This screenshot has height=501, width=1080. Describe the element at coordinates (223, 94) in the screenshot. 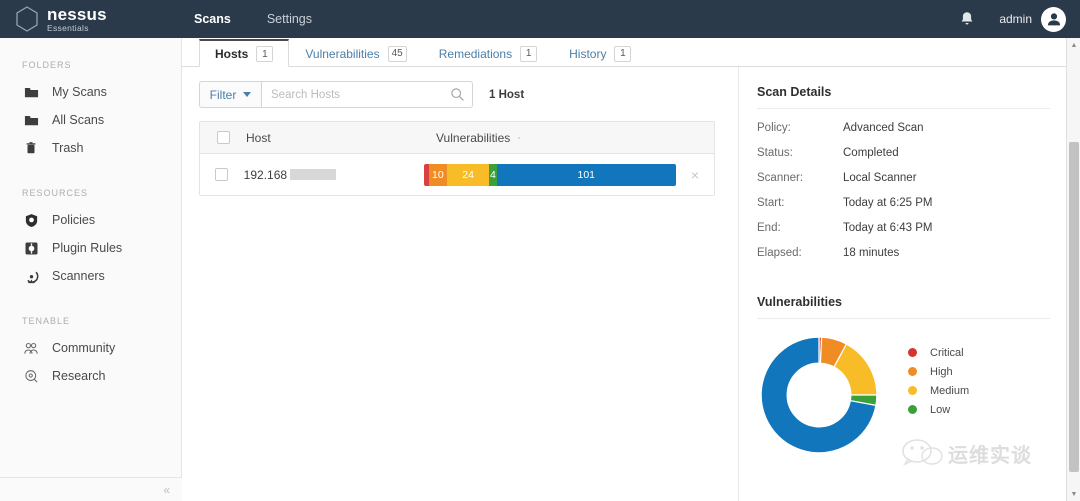

I see `filter-label: Filter` at that location.